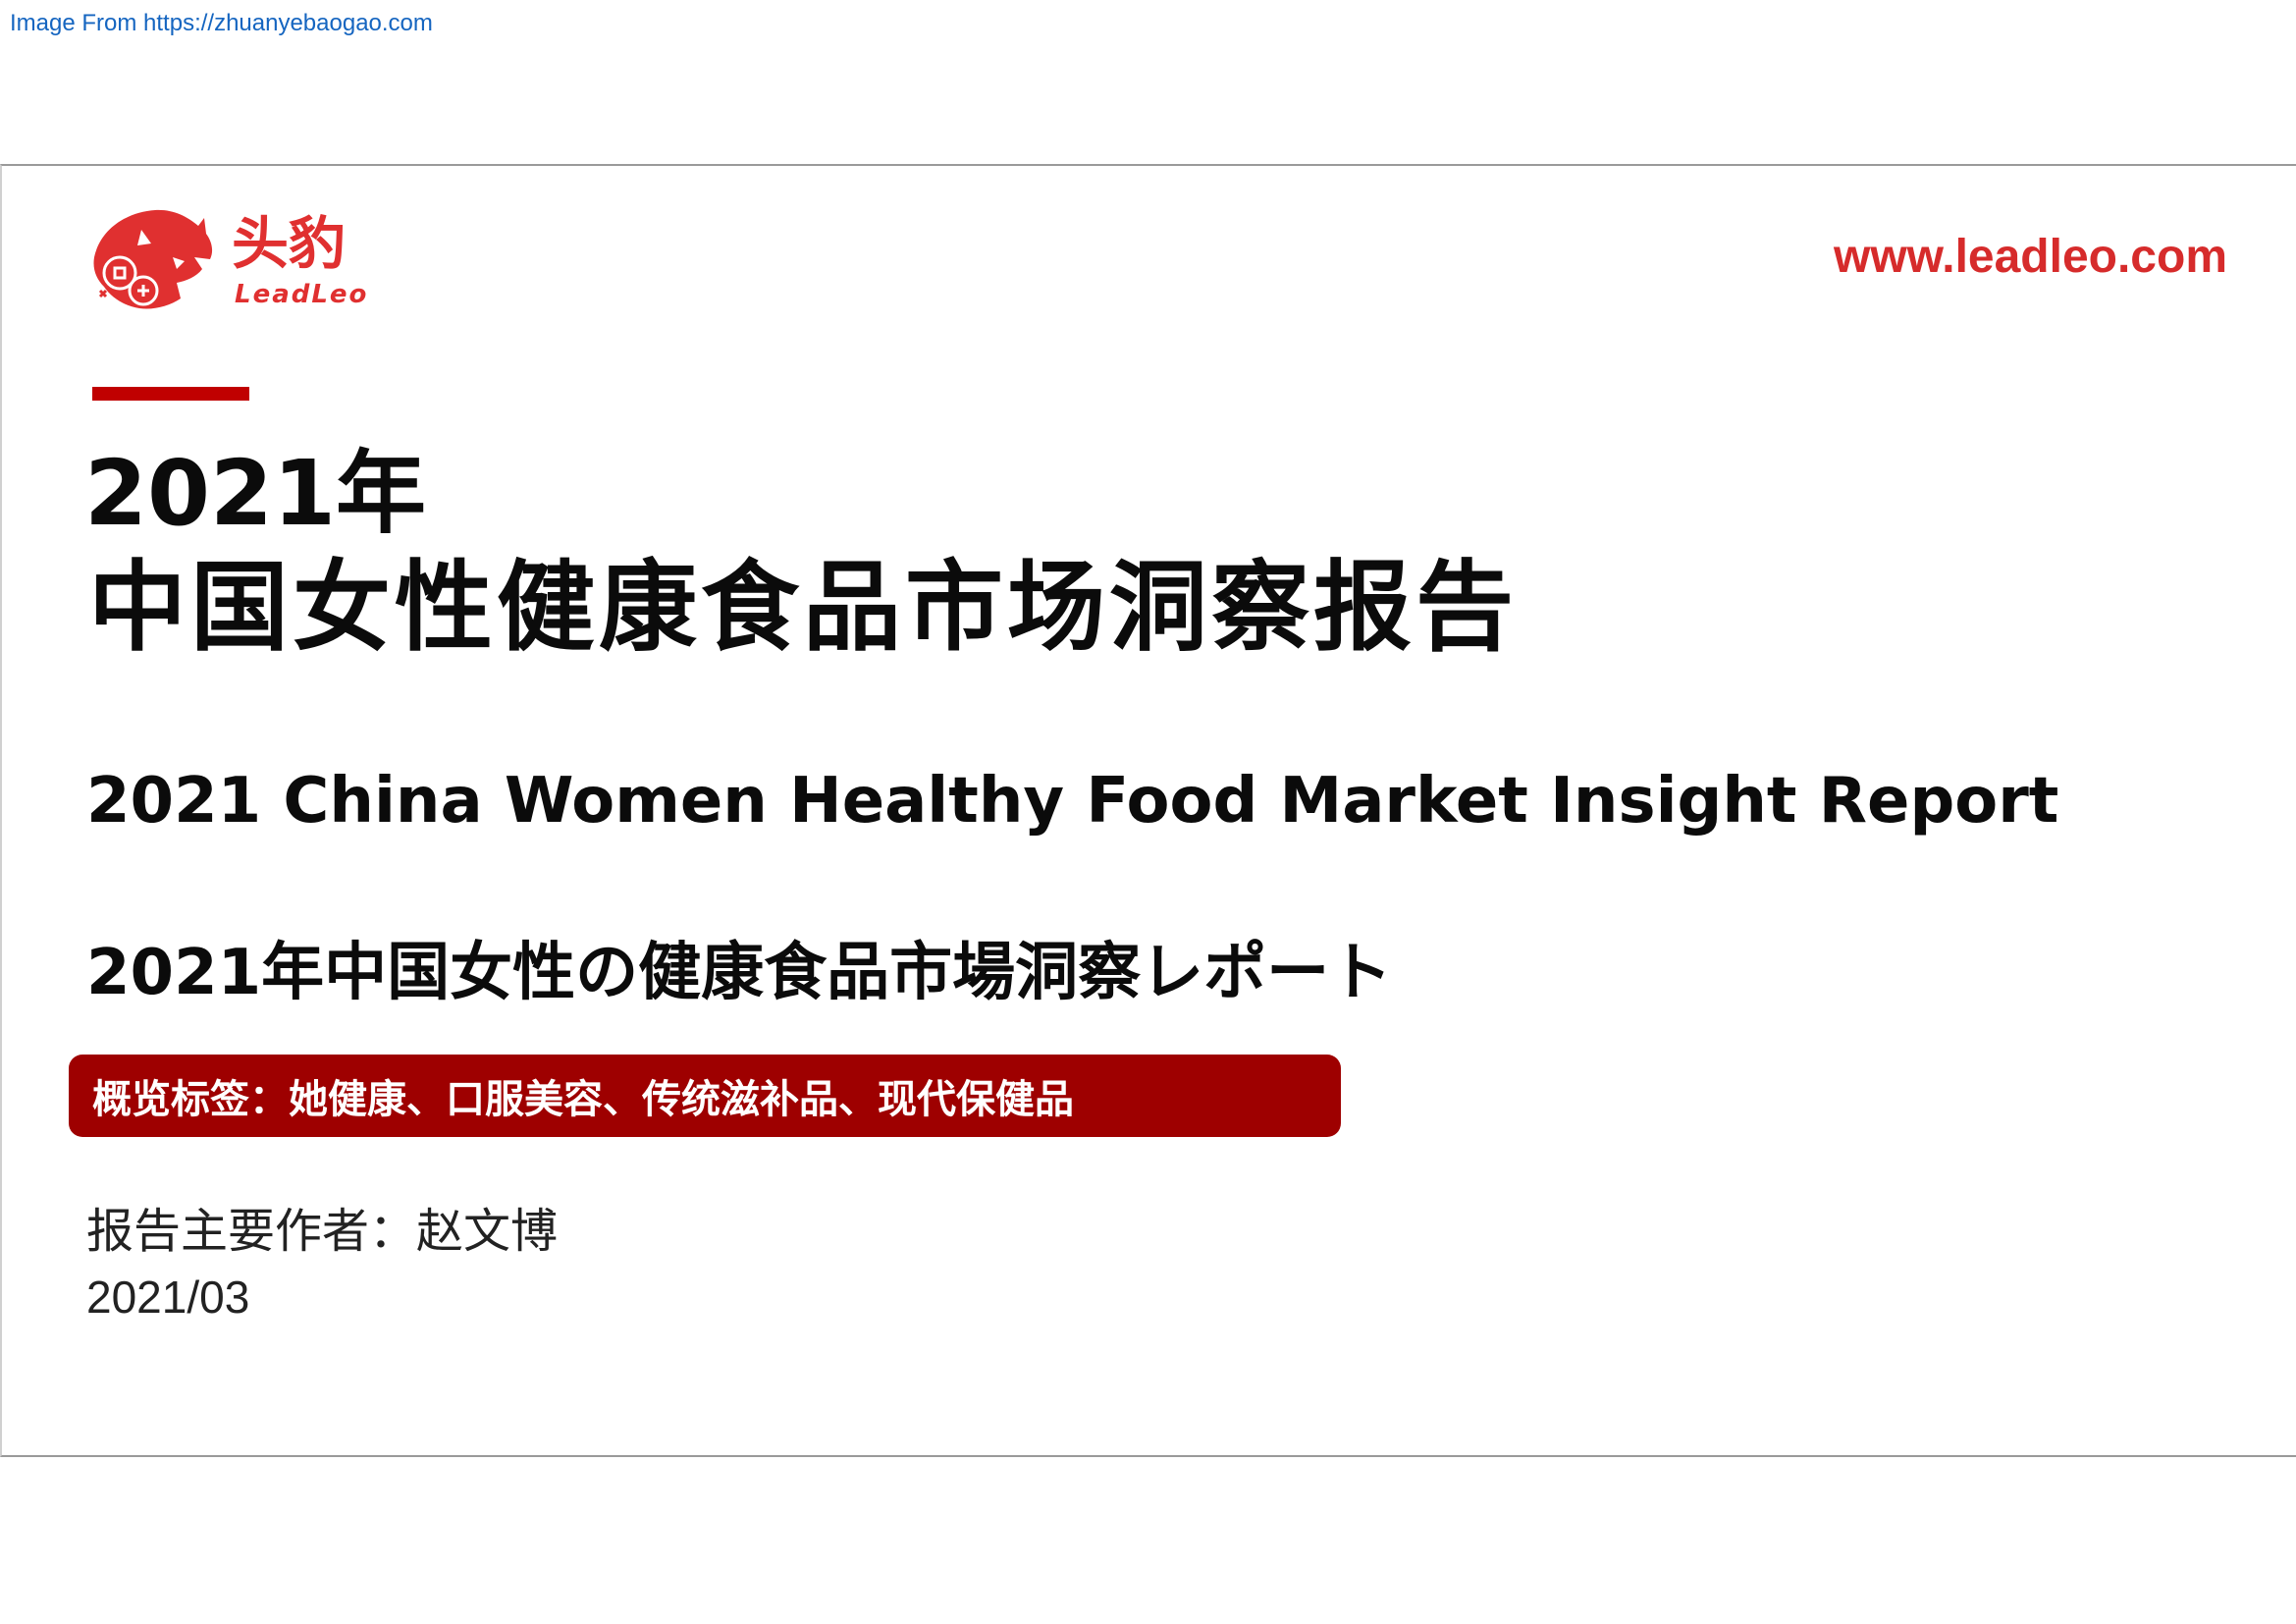 The height and width of the screenshot is (1624, 2296). What do you see at coordinates (2030, 257) in the screenshot?
I see `website-link: www.leadleo.com` at bounding box center [2030, 257].